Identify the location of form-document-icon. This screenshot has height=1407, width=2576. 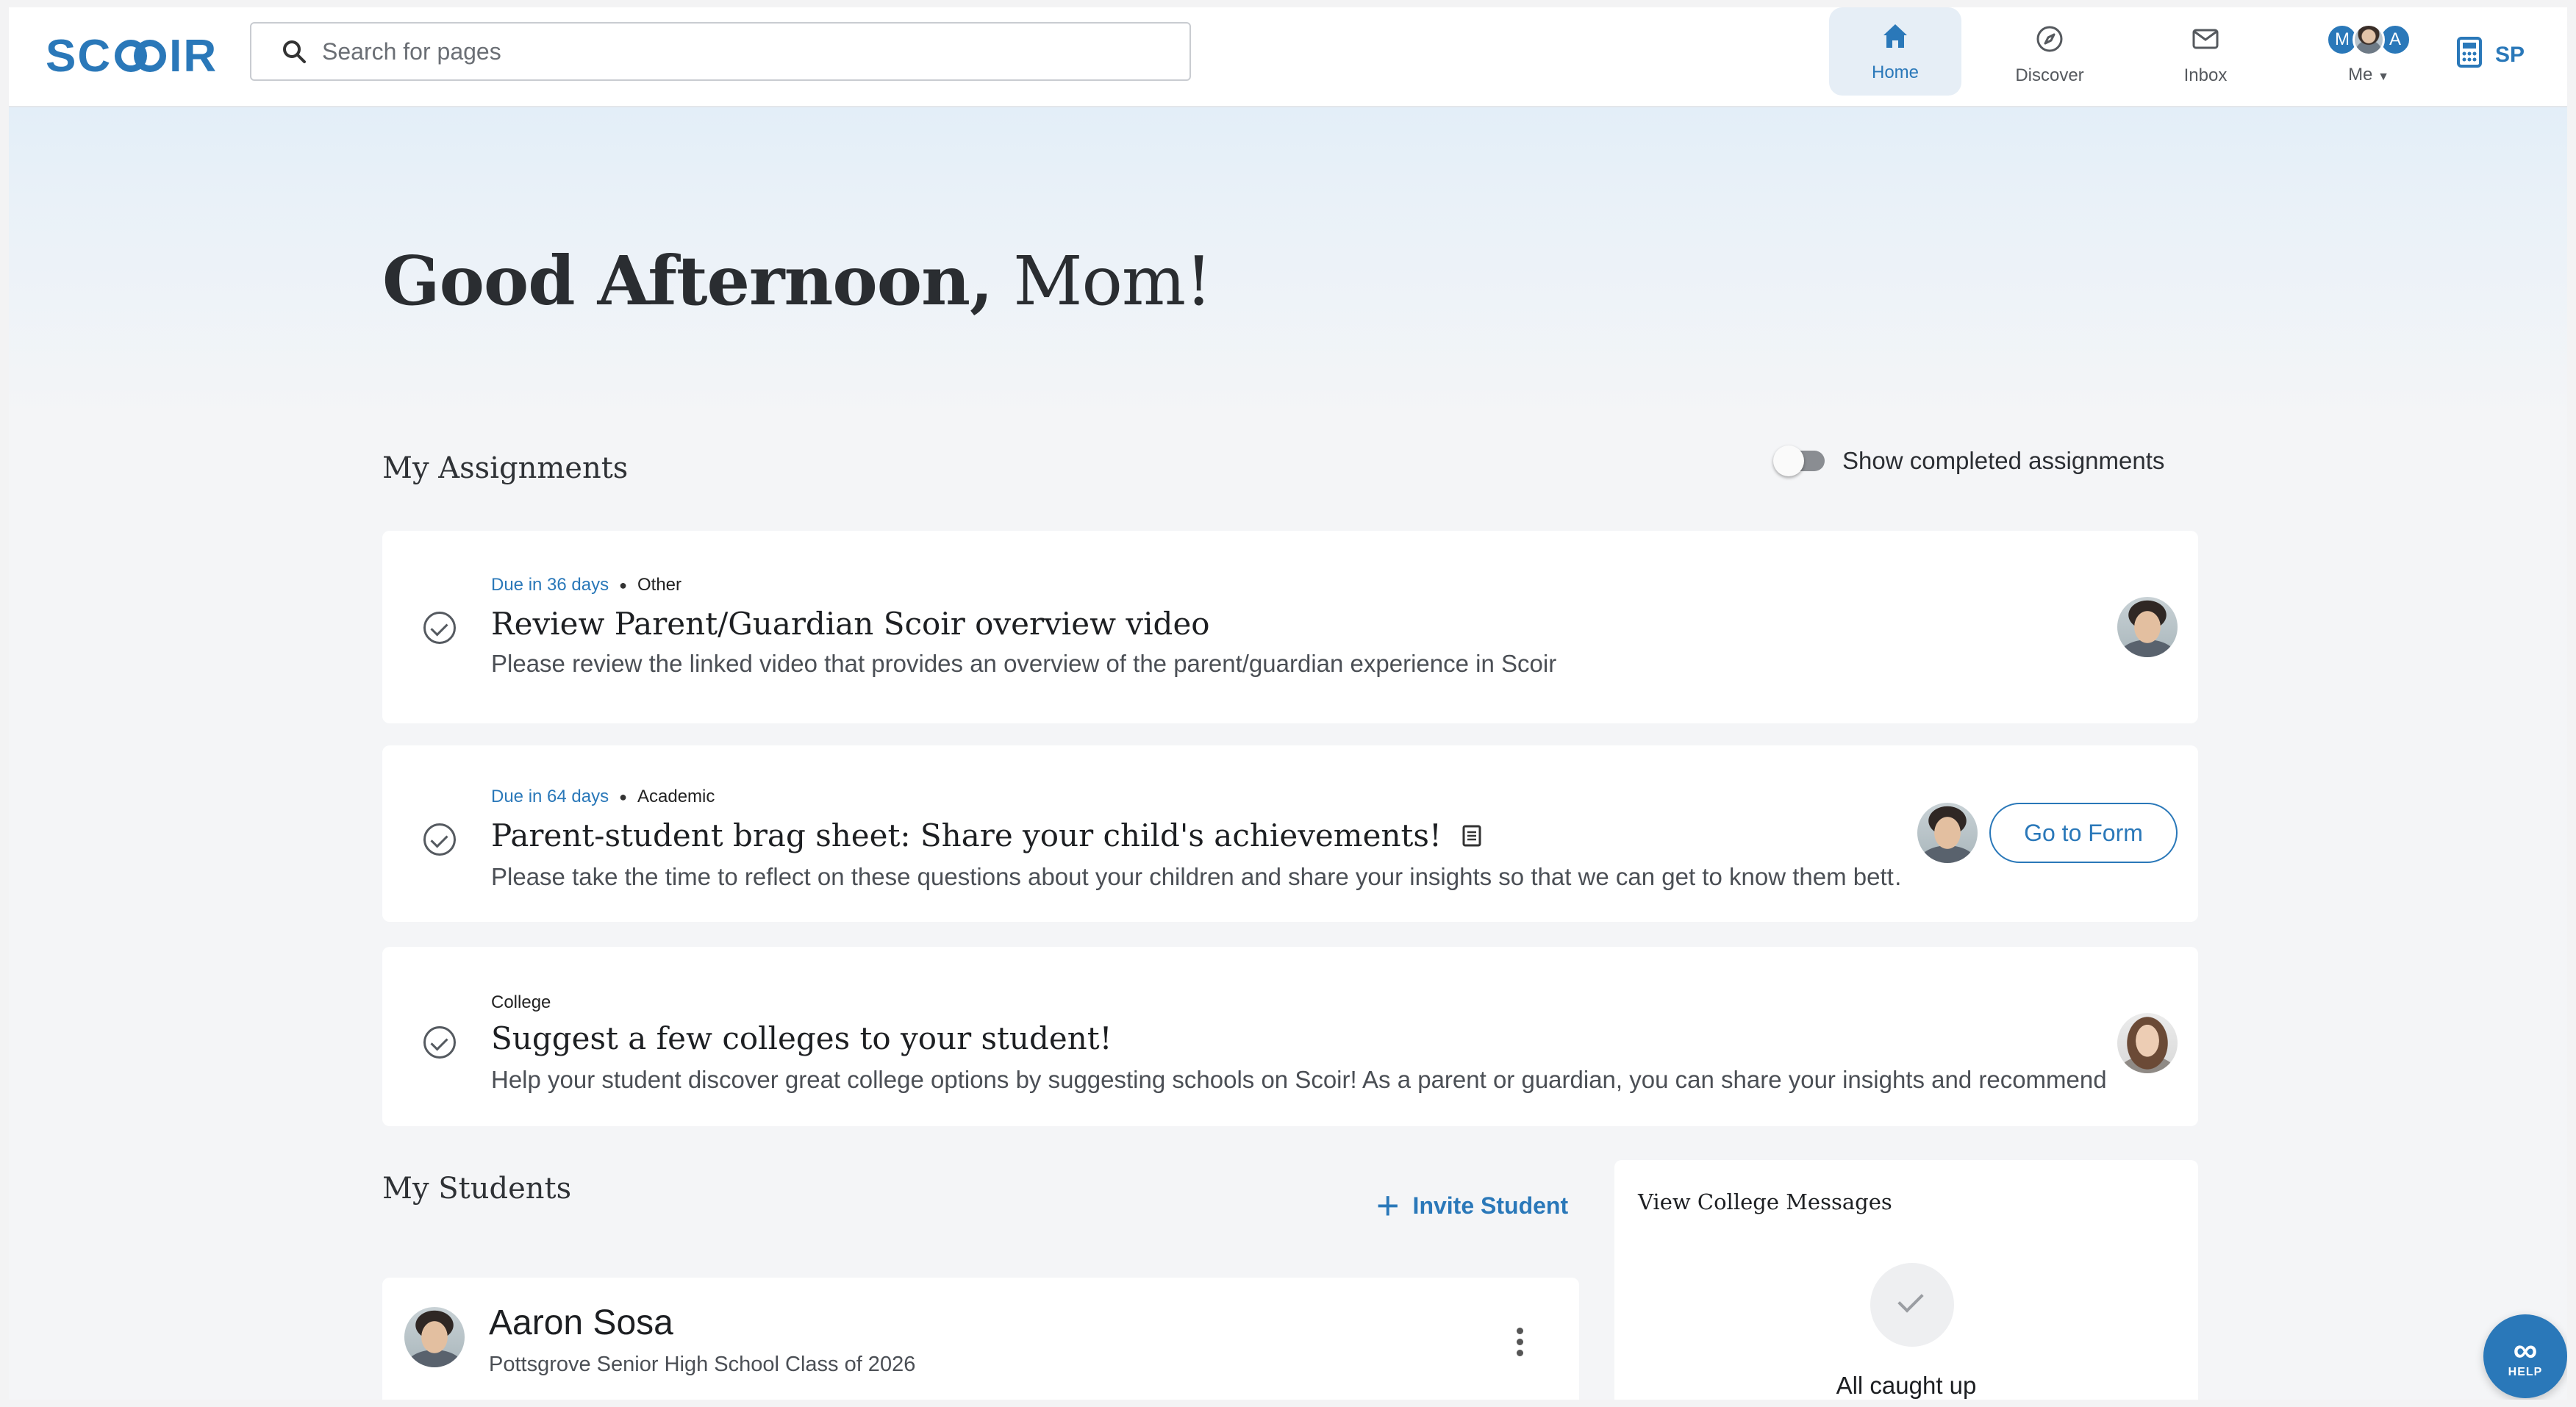
(1471, 836).